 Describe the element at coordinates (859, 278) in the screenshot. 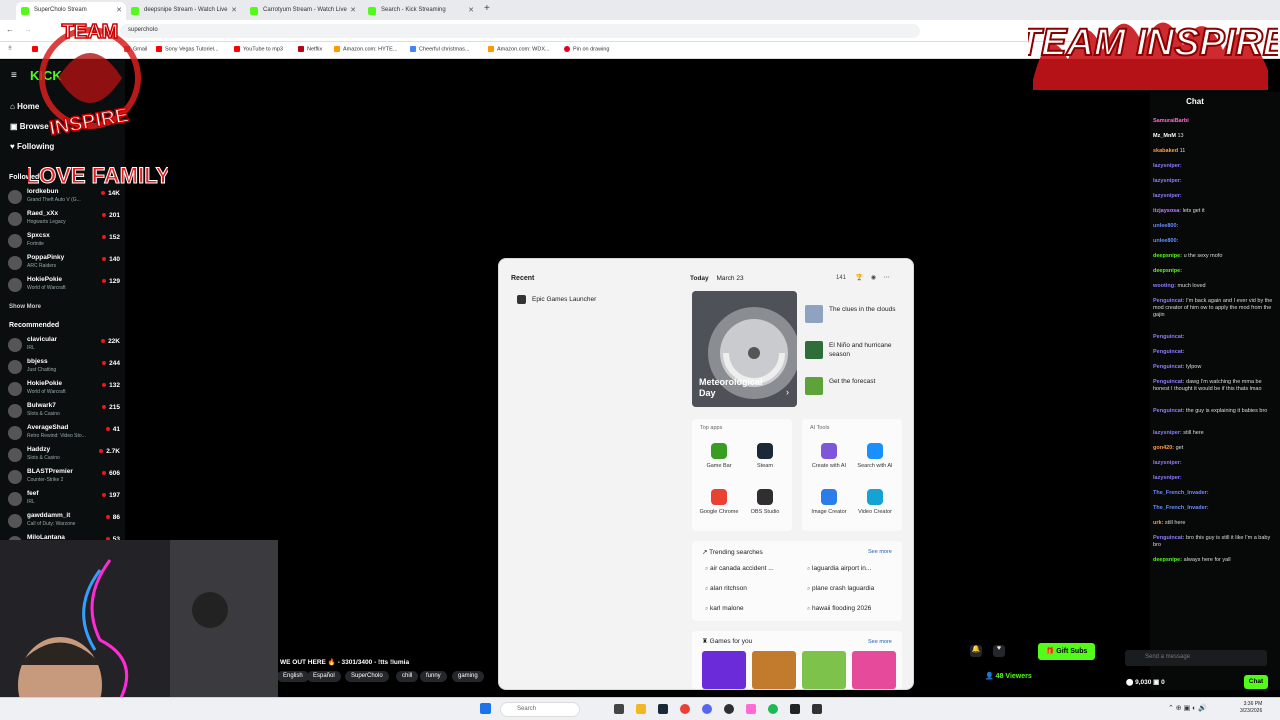

I see `trophy-icon: 🏆` at that location.